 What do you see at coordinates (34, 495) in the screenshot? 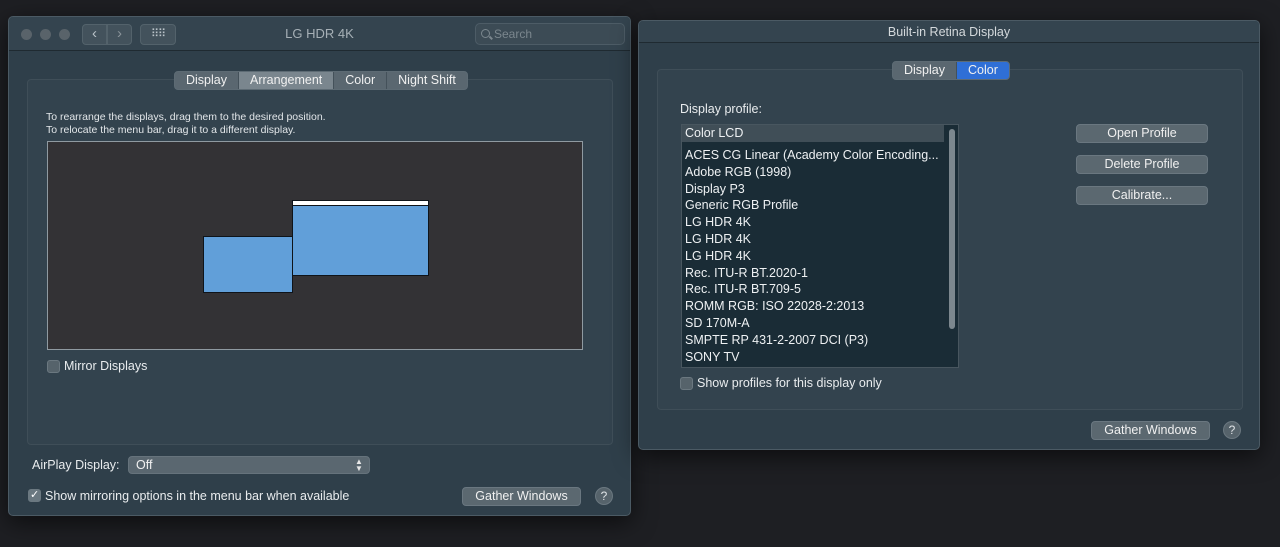
I see `show-mirroring-checkbox` at bounding box center [34, 495].